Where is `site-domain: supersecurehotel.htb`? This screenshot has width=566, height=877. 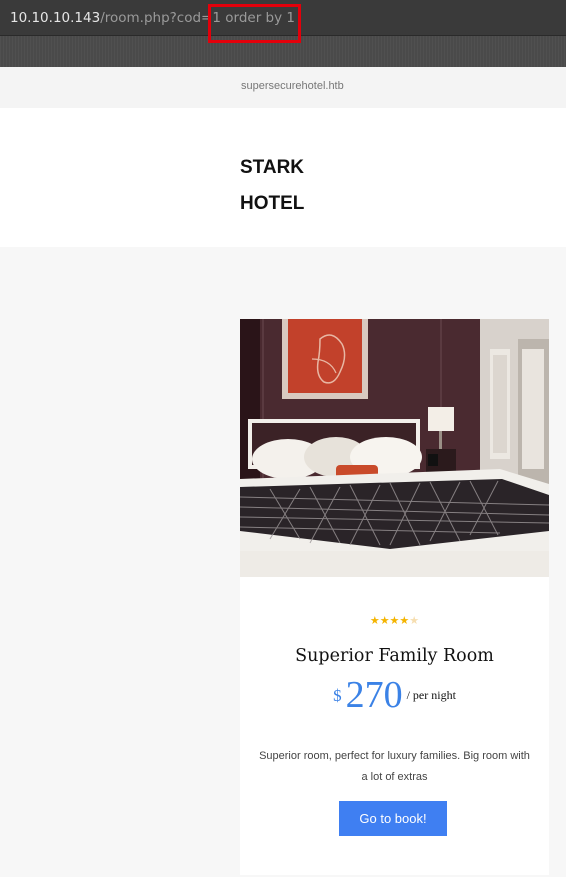 site-domain: supersecurehotel.htb is located at coordinates (292, 86).